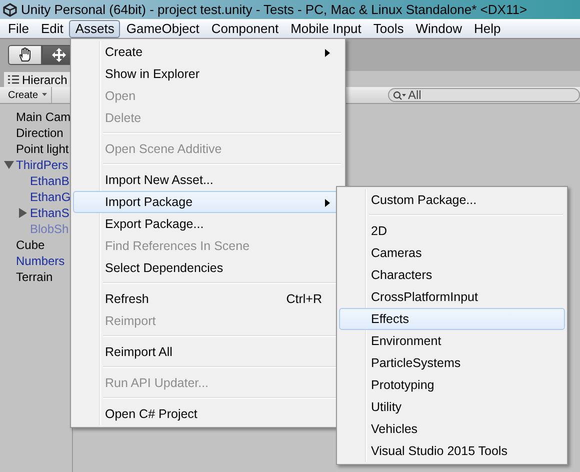 Image resolution: width=580 pixels, height=472 pixels. What do you see at coordinates (34, 277) in the screenshot?
I see `hierarchy-item: Terrain` at bounding box center [34, 277].